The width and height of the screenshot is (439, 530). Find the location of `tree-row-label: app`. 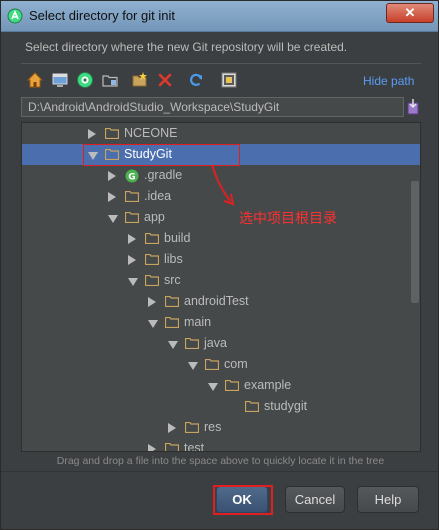

tree-row-label: app is located at coordinates (154, 217).